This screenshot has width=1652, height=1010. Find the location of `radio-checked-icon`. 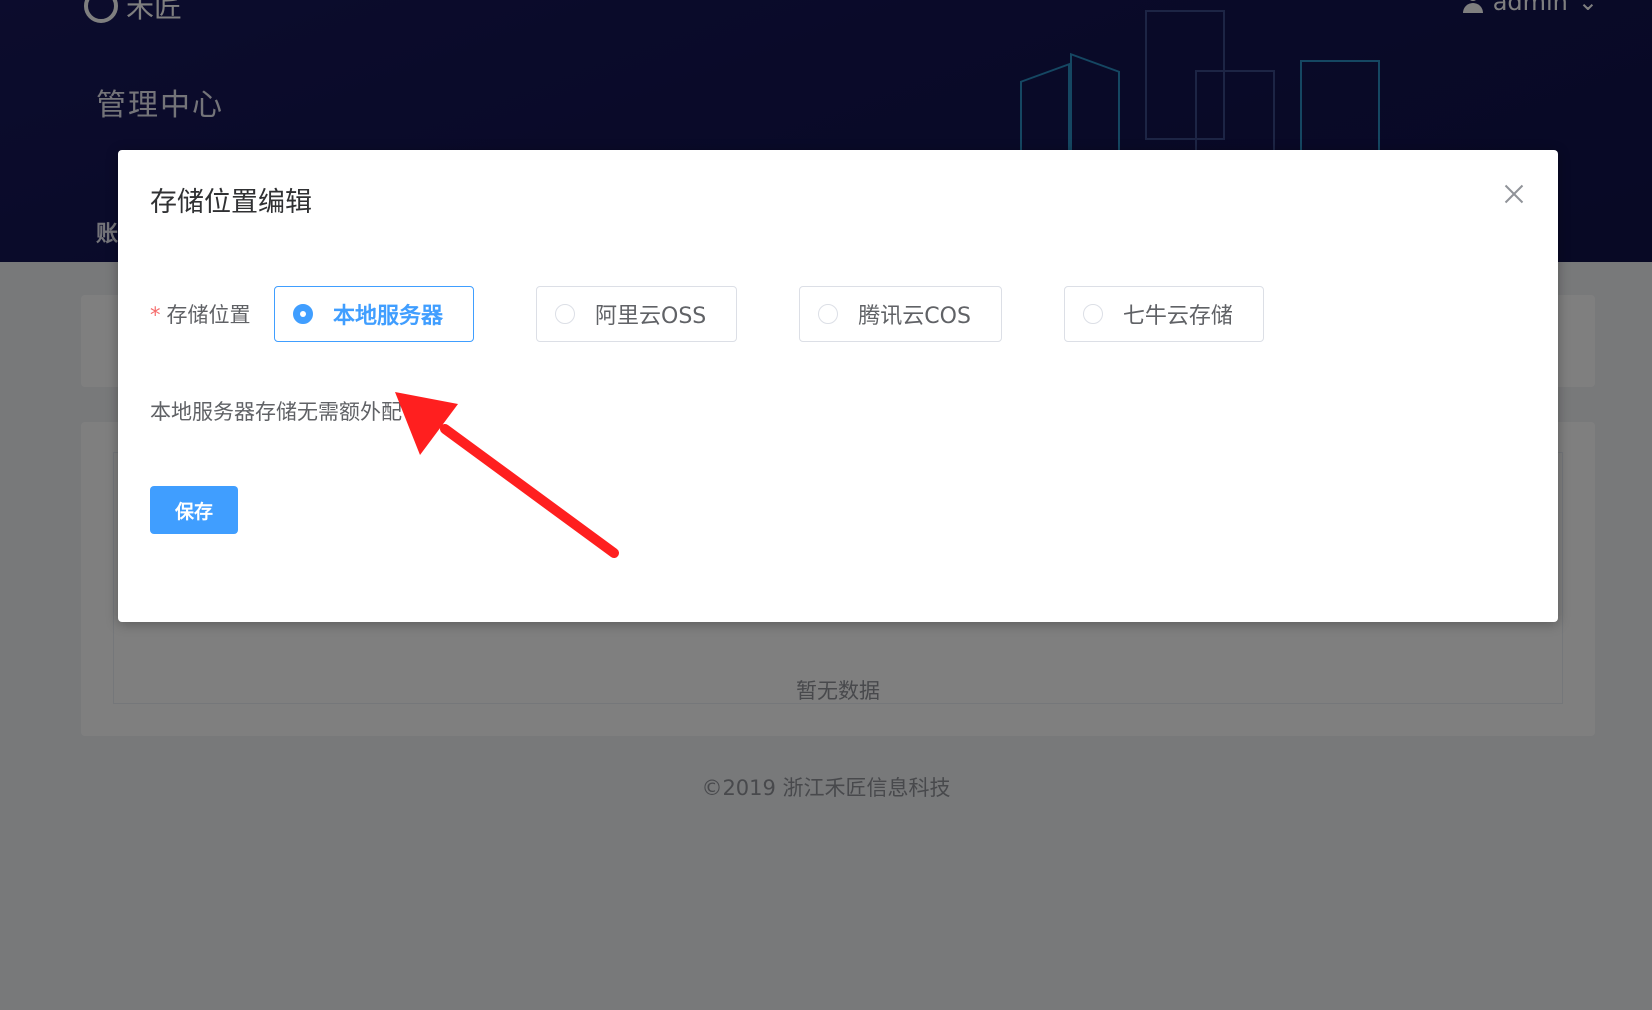

radio-checked-icon is located at coordinates (303, 314).